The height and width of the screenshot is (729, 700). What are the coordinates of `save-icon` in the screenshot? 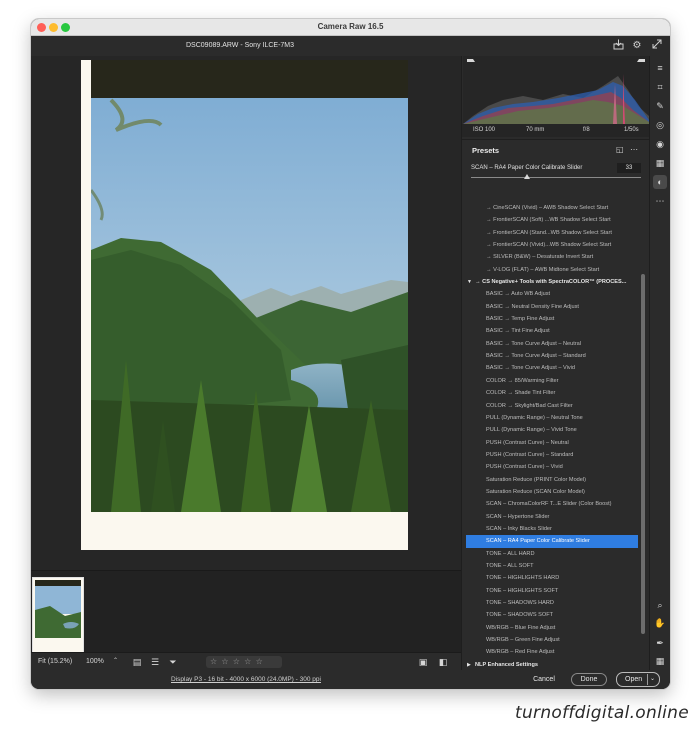 It's located at (618, 46).